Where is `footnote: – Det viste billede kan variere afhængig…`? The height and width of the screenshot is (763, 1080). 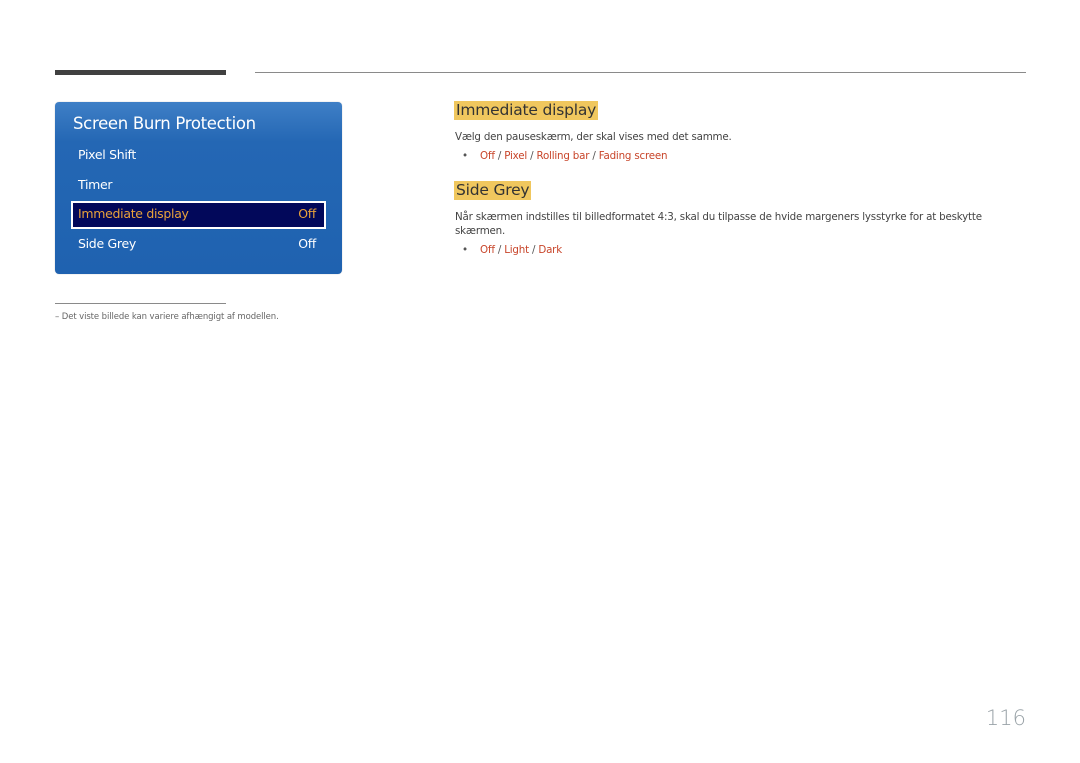 footnote: – Det viste billede kan variere afhængig… is located at coordinates (167, 317).